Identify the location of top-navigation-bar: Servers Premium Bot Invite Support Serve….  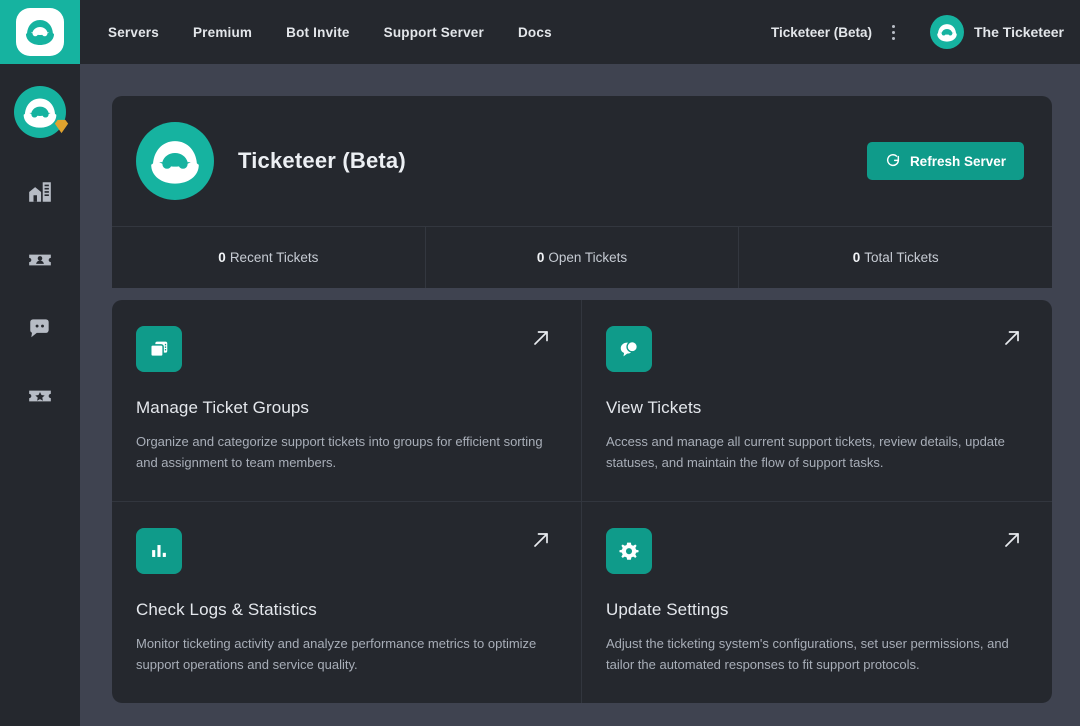
(540, 32).